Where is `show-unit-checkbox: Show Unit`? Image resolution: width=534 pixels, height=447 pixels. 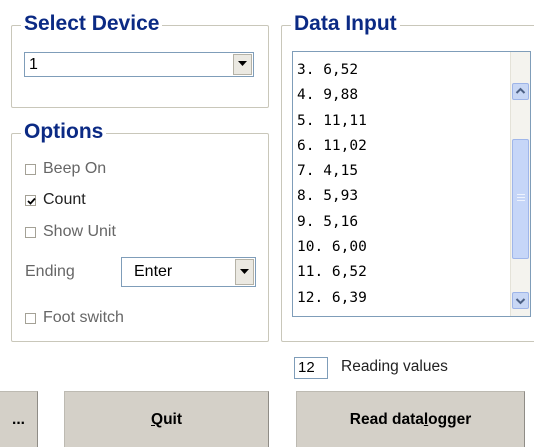
show-unit-checkbox: Show Unit is located at coordinates (70, 232).